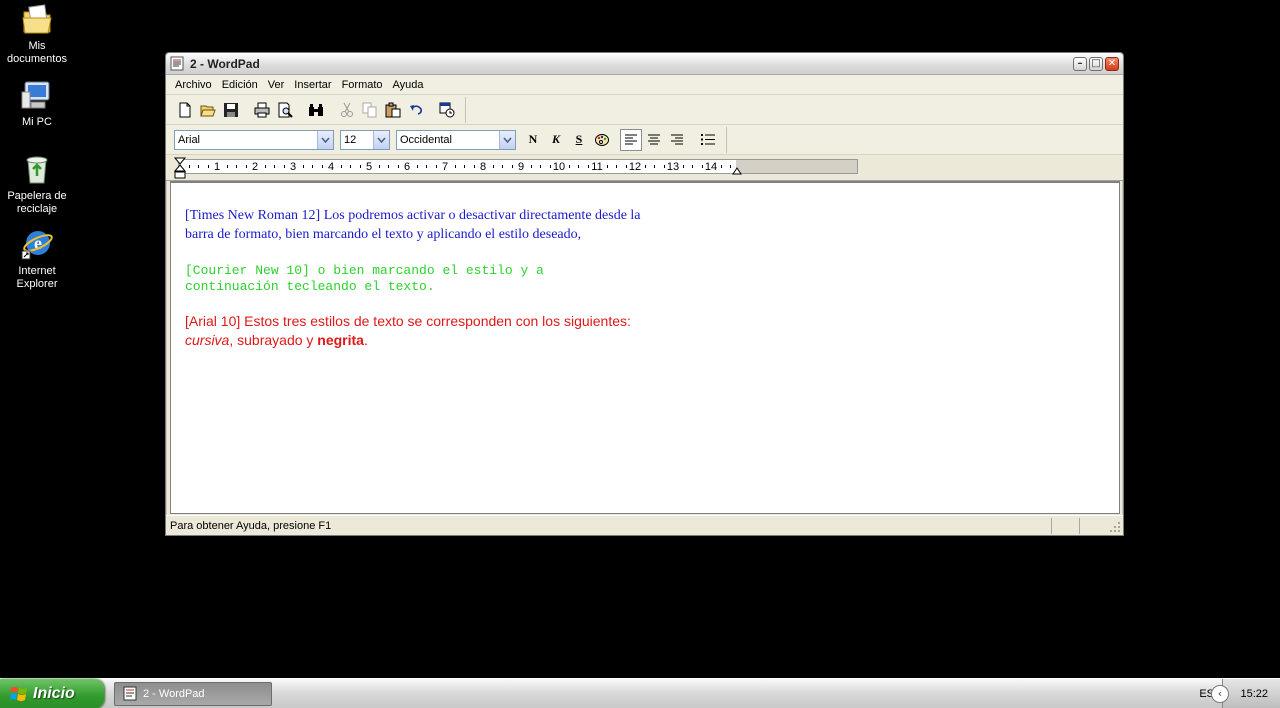  What do you see at coordinates (1114, 526) in the screenshot?
I see `resize-grip-icon` at bounding box center [1114, 526].